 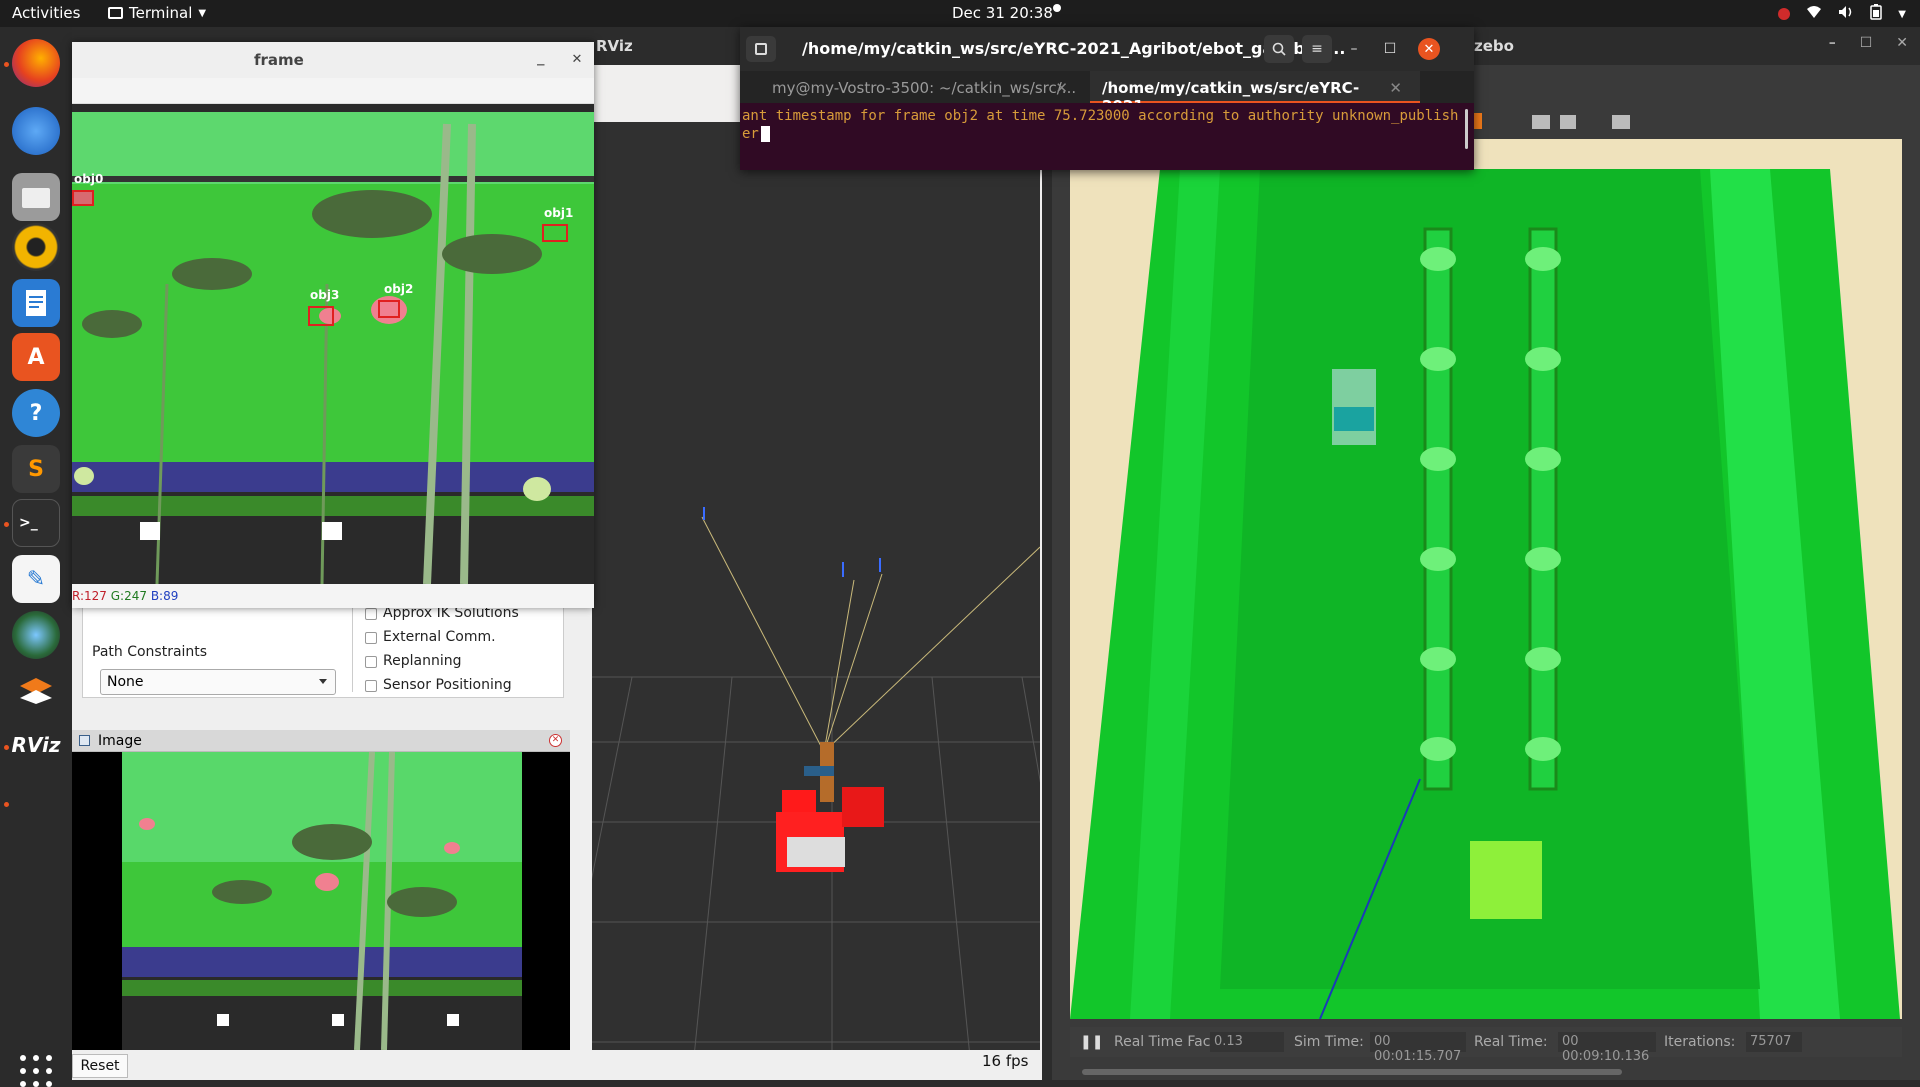 I want to click on show-applications-icon, so click(x=36, y=1071).